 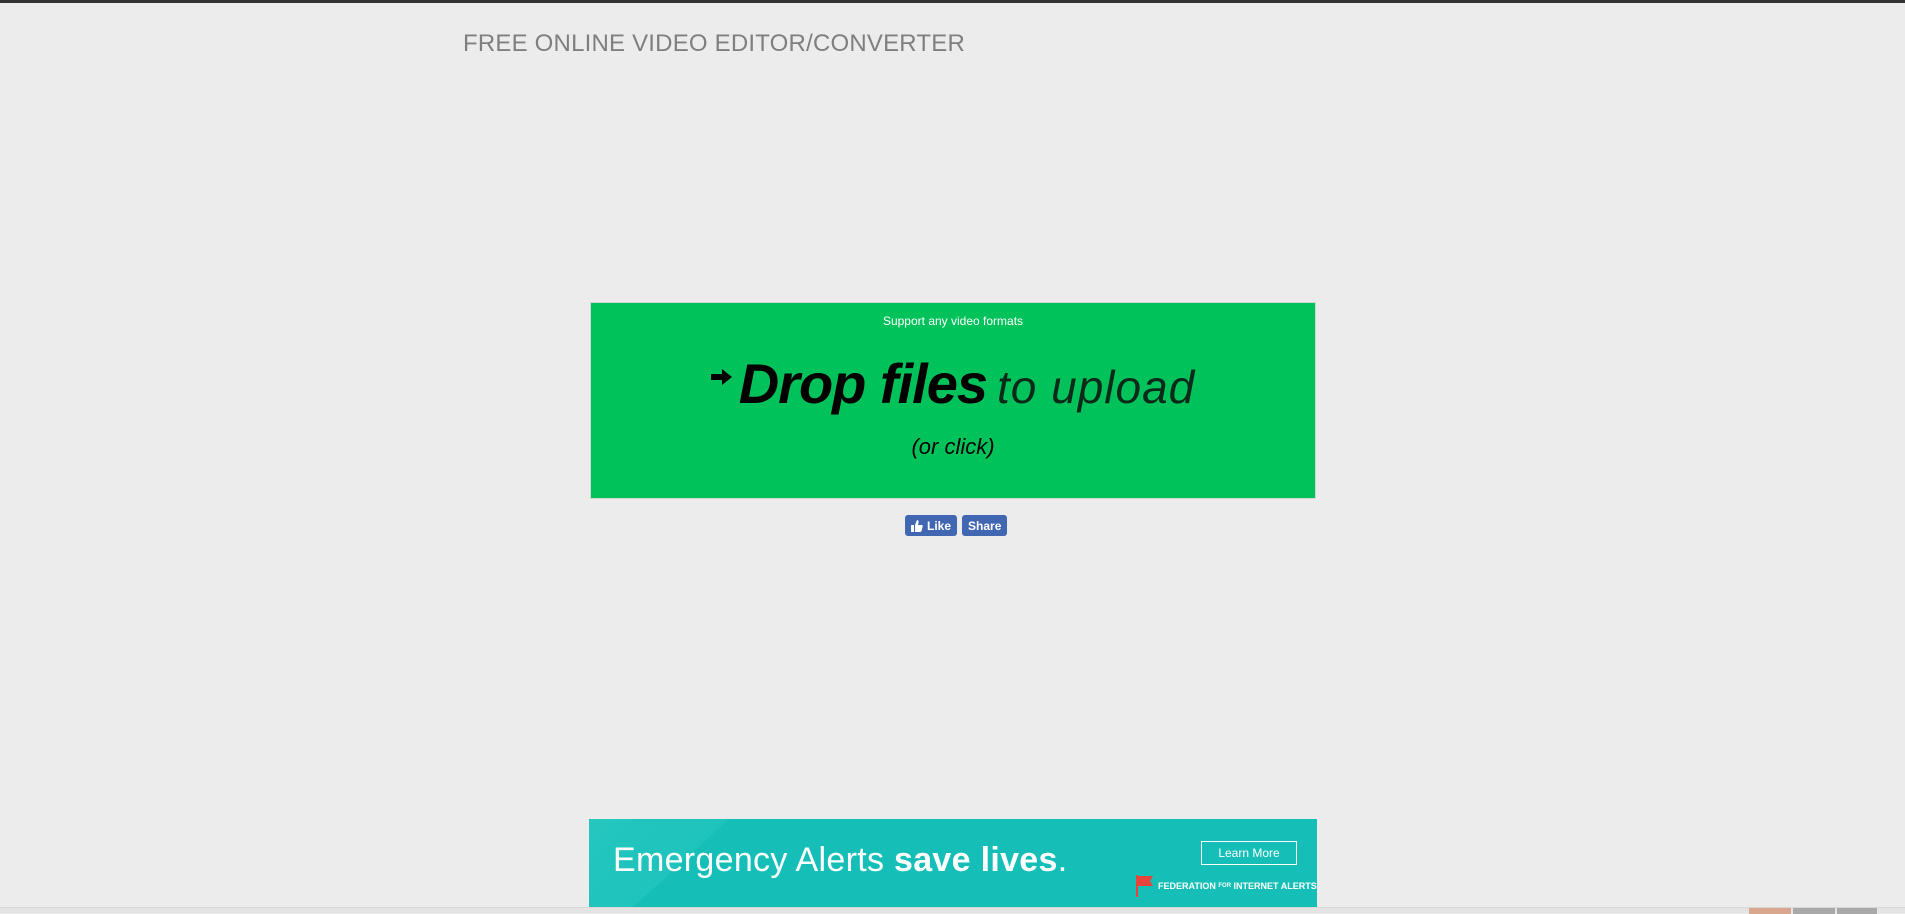 What do you see at coordinates (714, 43) in the screenshot?
I see `site-title: FREE ONLINE VIDEO EDITOR/CONVERTER` at bounding box center [714, 43].